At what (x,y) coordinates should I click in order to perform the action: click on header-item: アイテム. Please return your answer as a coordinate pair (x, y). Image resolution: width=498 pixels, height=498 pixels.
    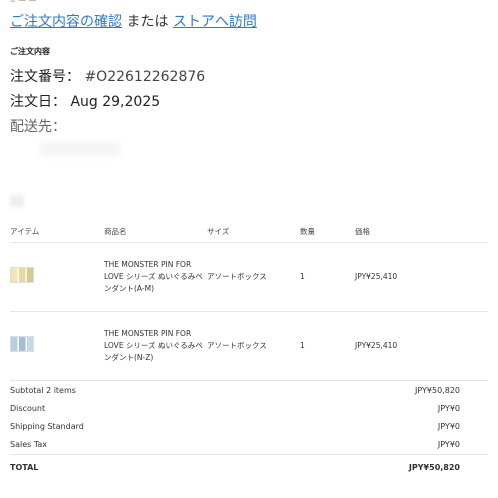
    Looking at the image, I should click on (57, 231).